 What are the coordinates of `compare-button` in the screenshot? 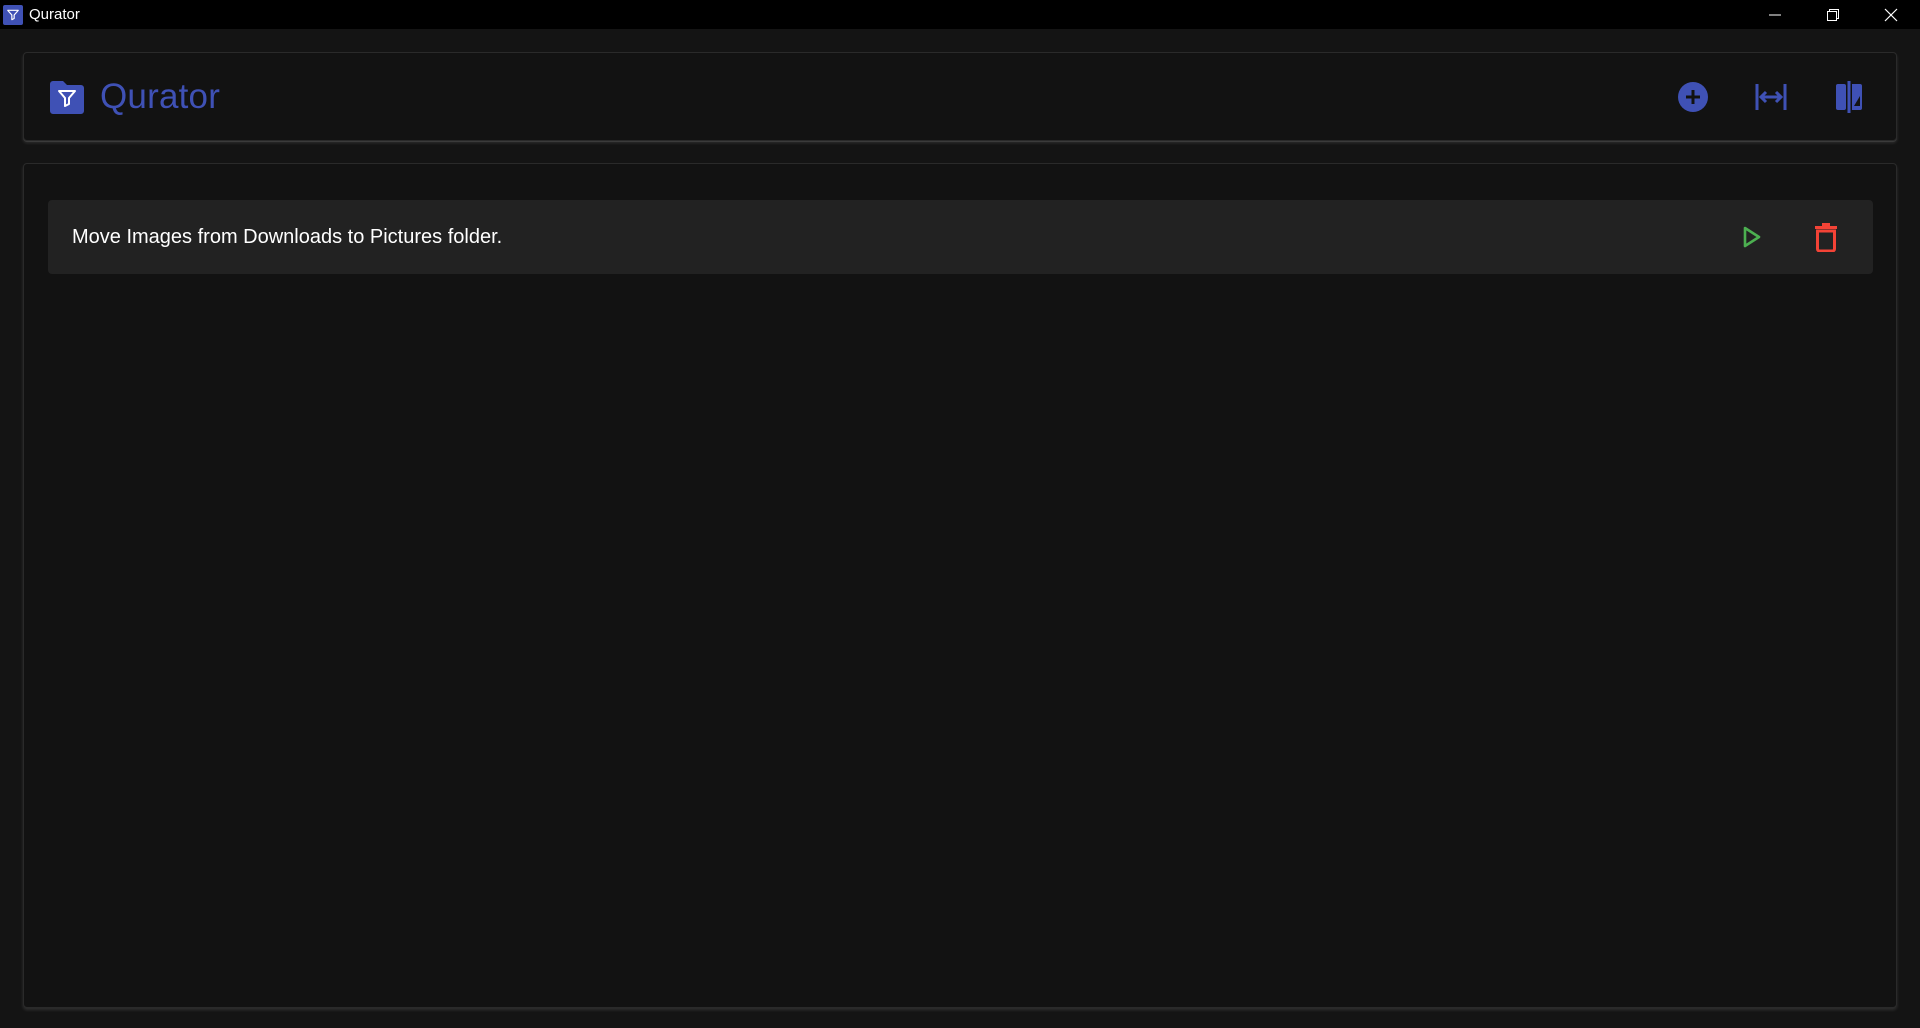 It's located at (1849, 97).